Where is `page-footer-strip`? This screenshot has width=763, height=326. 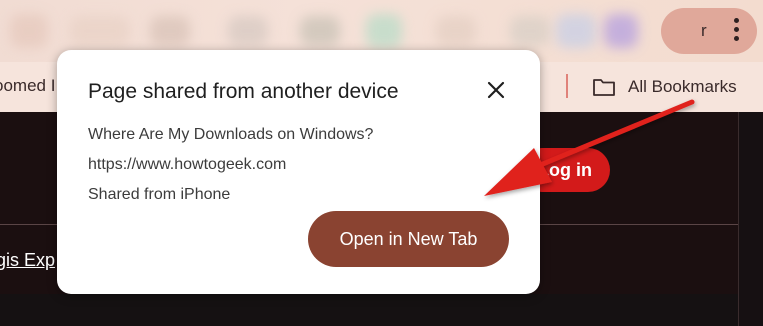 page-footer-strip is located at coordinates (381, 310).